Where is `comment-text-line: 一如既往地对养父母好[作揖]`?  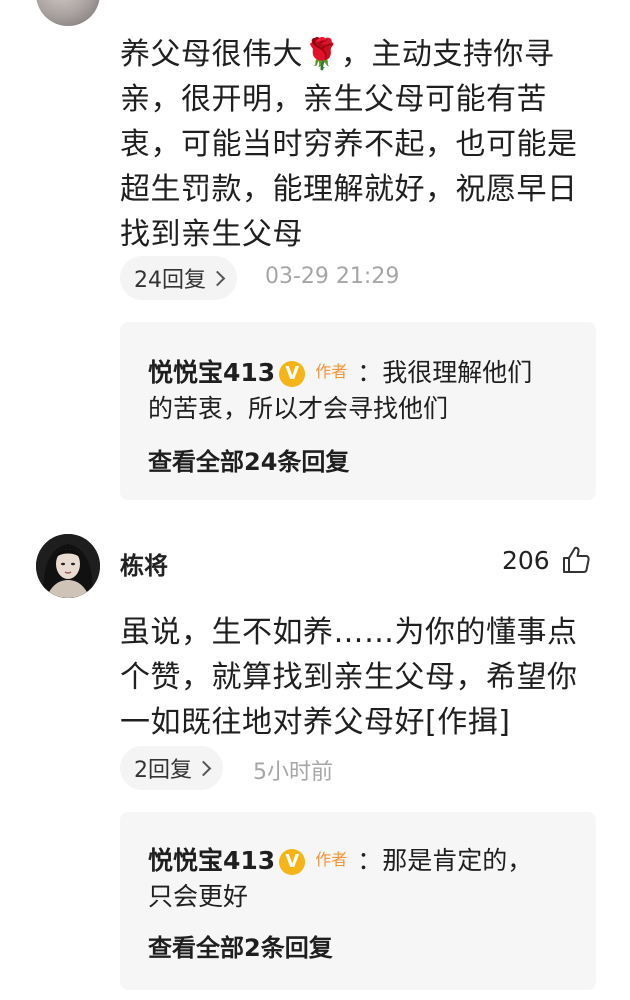
comment-text-line: 一如既往地对养父母好[作揖] is located at coordinates (315, 722).